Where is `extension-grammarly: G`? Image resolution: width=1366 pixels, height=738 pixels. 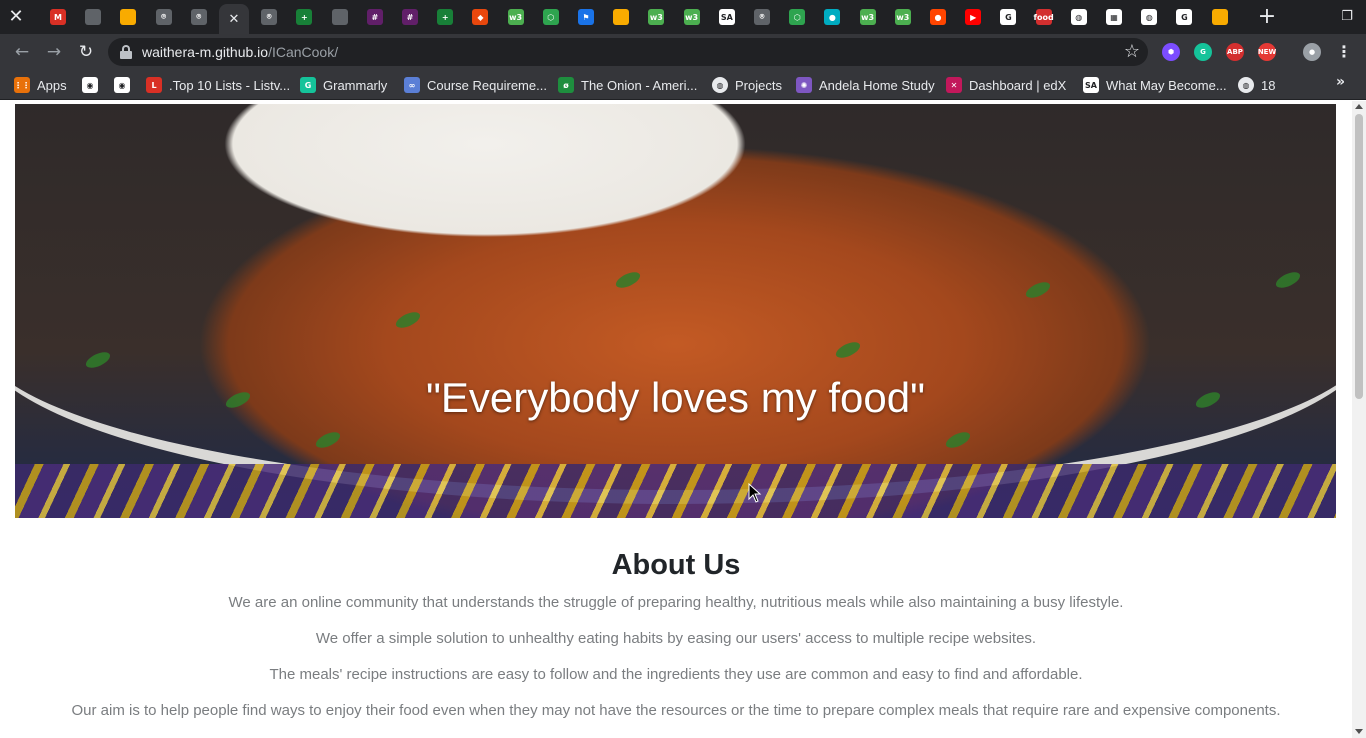
extension-grammarly: G is located at coordinates (1203, 52).